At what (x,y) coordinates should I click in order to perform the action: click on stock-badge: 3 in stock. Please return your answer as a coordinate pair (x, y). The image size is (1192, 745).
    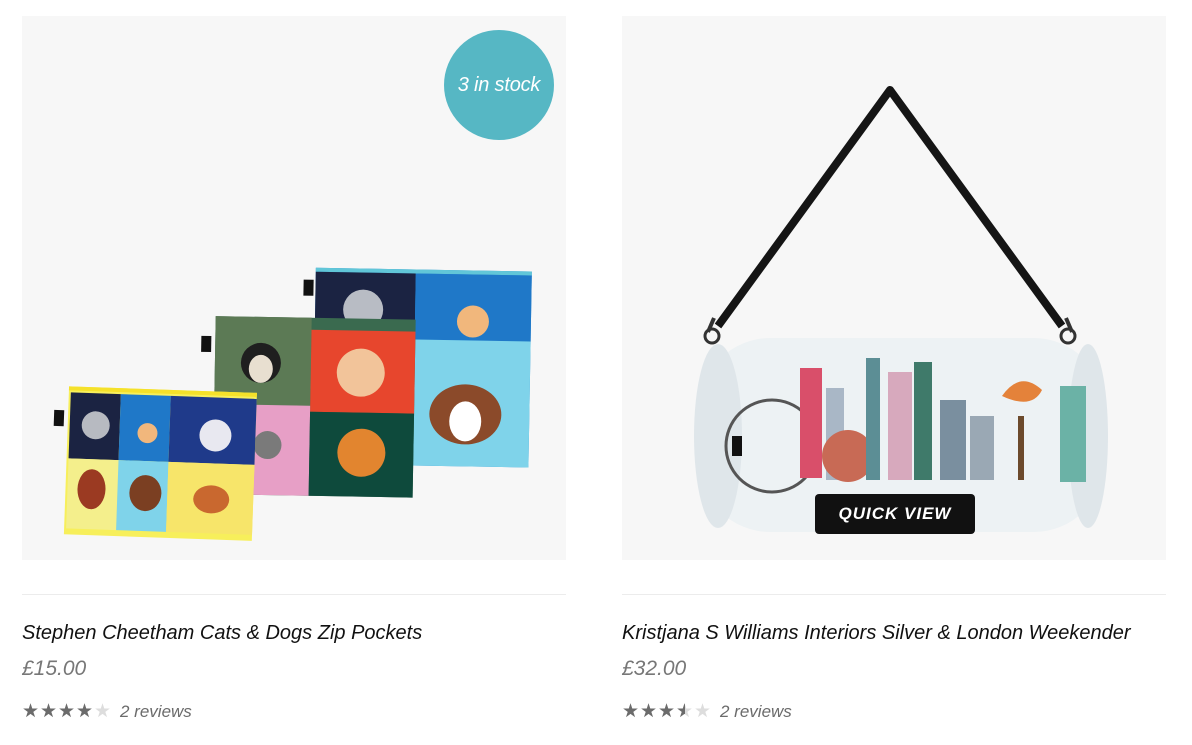
    Looking at the image, I should click on (499, 85).